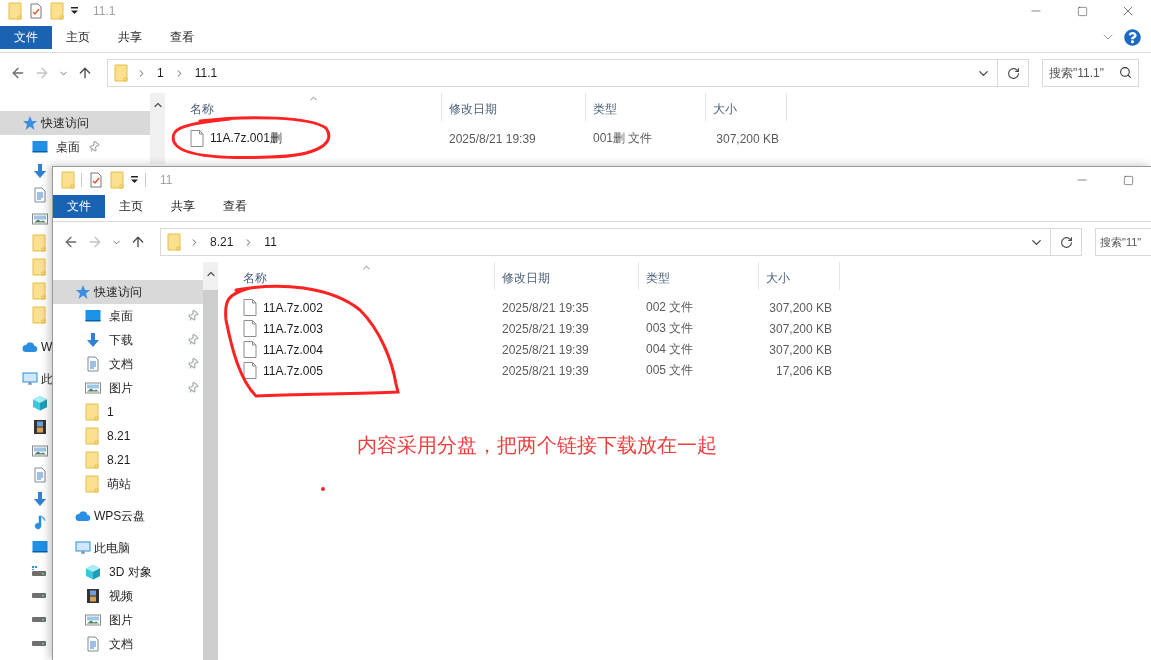  Describe the element at coordinates (293, 328) in the screenshot. I see `file-name: 11A.7z.003` at that location.